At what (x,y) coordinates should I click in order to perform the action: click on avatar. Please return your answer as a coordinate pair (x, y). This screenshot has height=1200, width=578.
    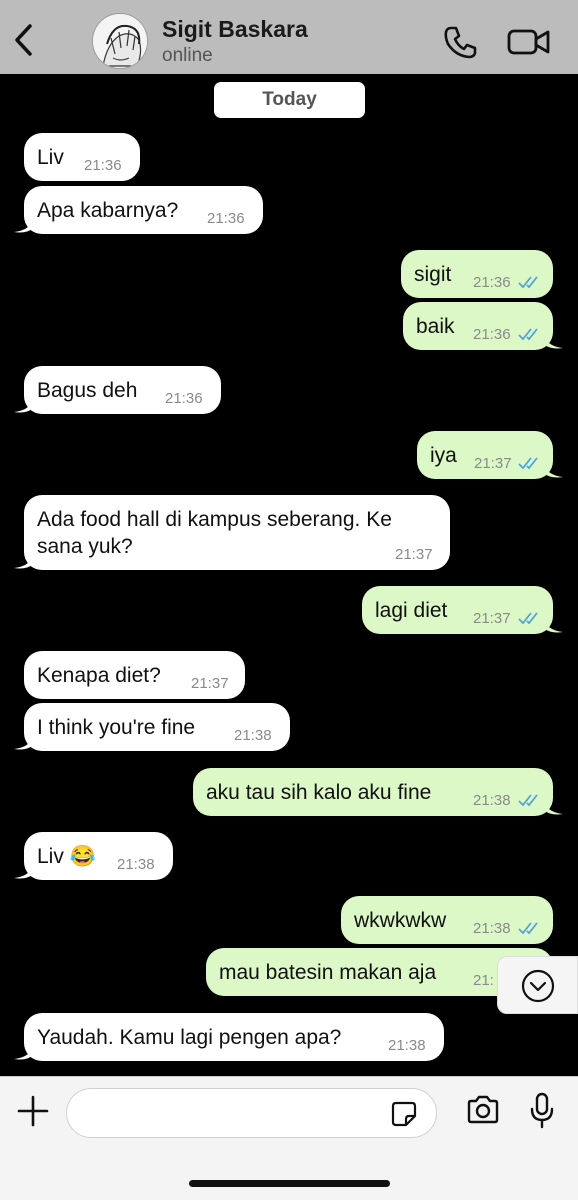
    Looking at the image, I should click on (120, 41).